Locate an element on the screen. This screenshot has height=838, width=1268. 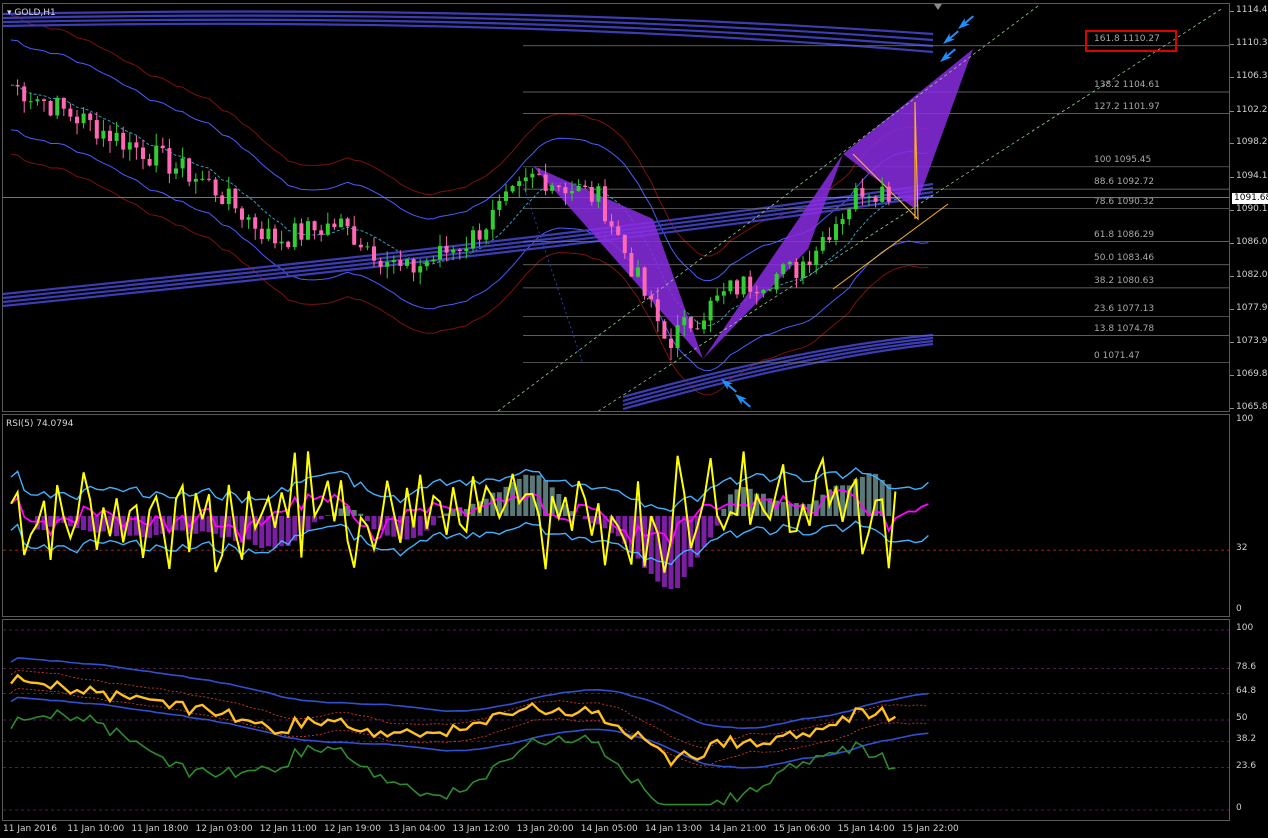
chart-symbol-title: ▾ GOLD,H1 is located at coordinates (31, 13).